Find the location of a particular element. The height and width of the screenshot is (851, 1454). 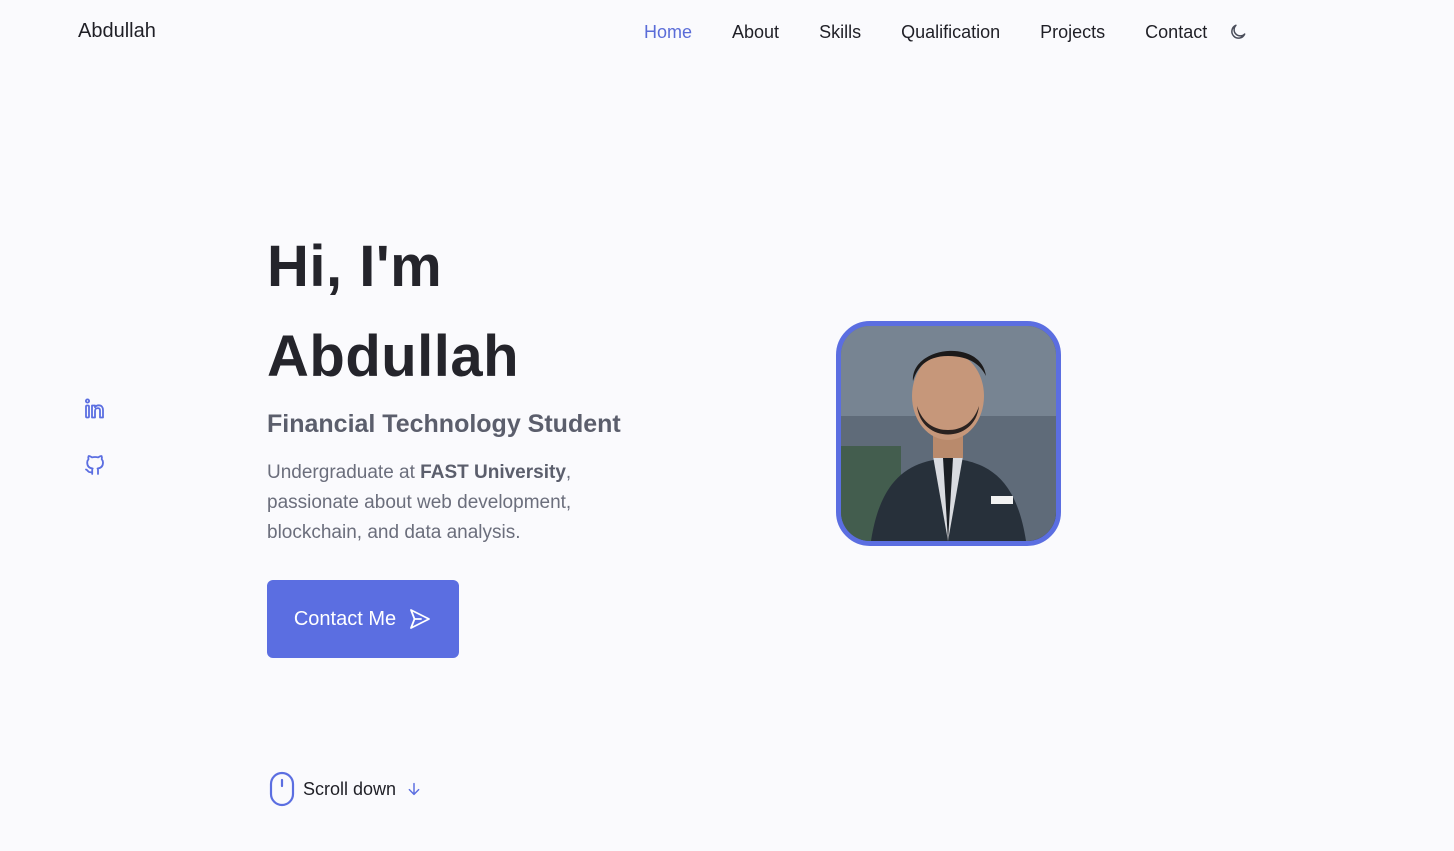

github-link is located at coordinates (95, 465).